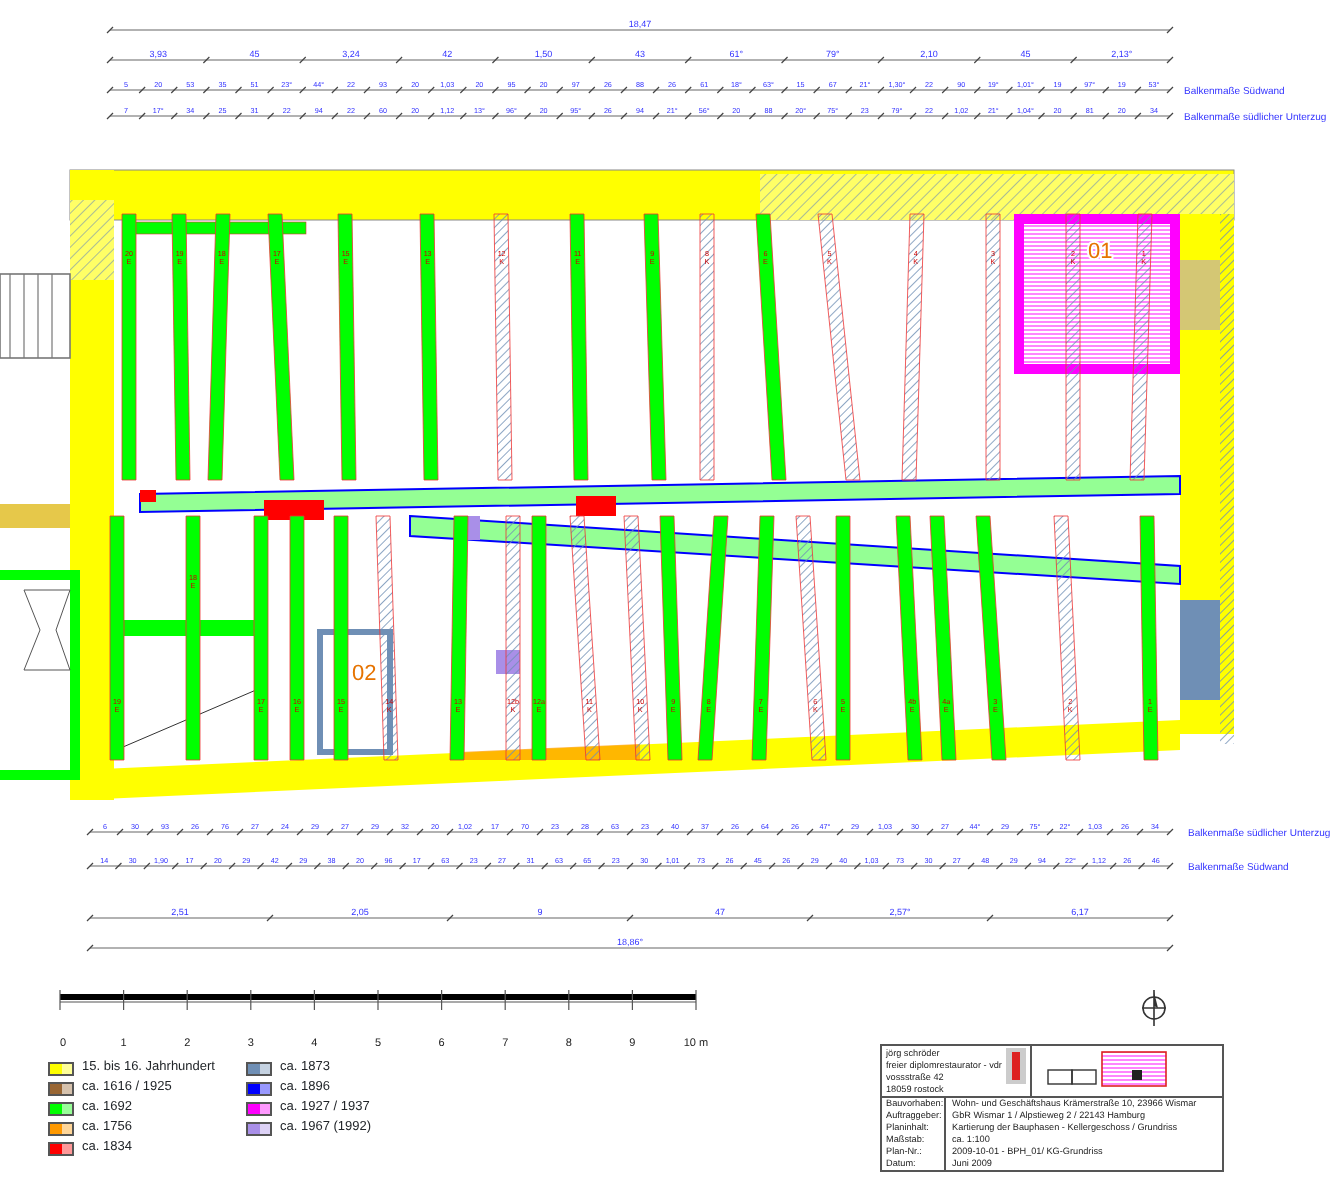 This screenshot has width=1338, height=1196. What do you see at coordinates (1100, 252) in the screenshot?
I see `room-number: 01` at bounding box center [1100, 252].